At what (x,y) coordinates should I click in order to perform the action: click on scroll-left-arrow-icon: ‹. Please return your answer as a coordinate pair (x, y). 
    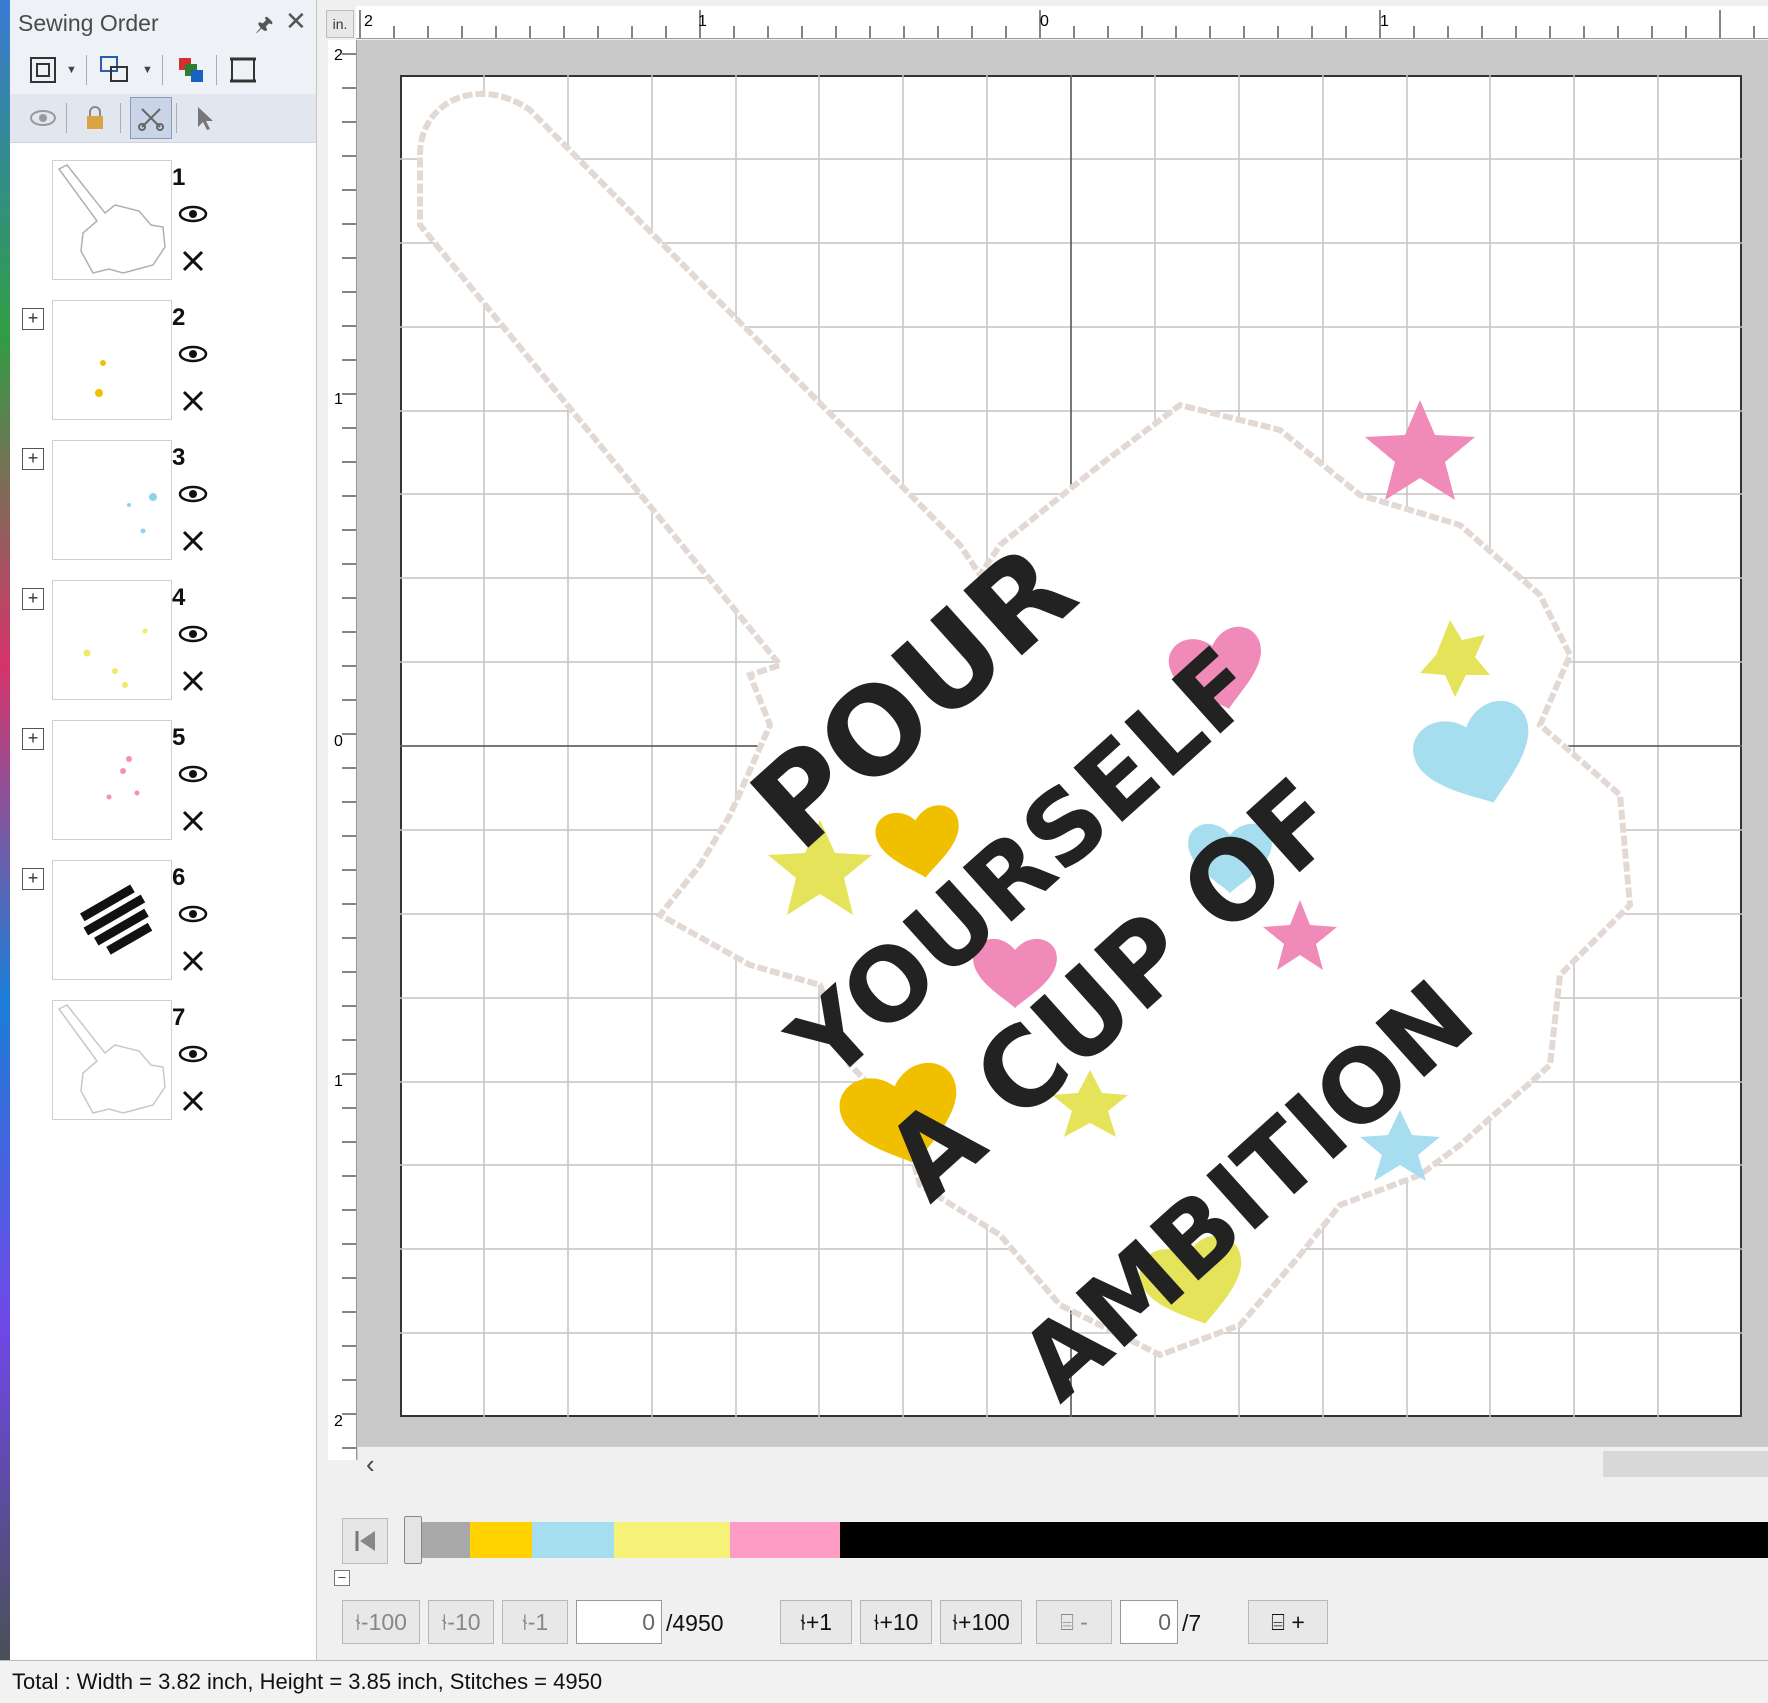
    Looking at the image, I should click on (370, 1464).